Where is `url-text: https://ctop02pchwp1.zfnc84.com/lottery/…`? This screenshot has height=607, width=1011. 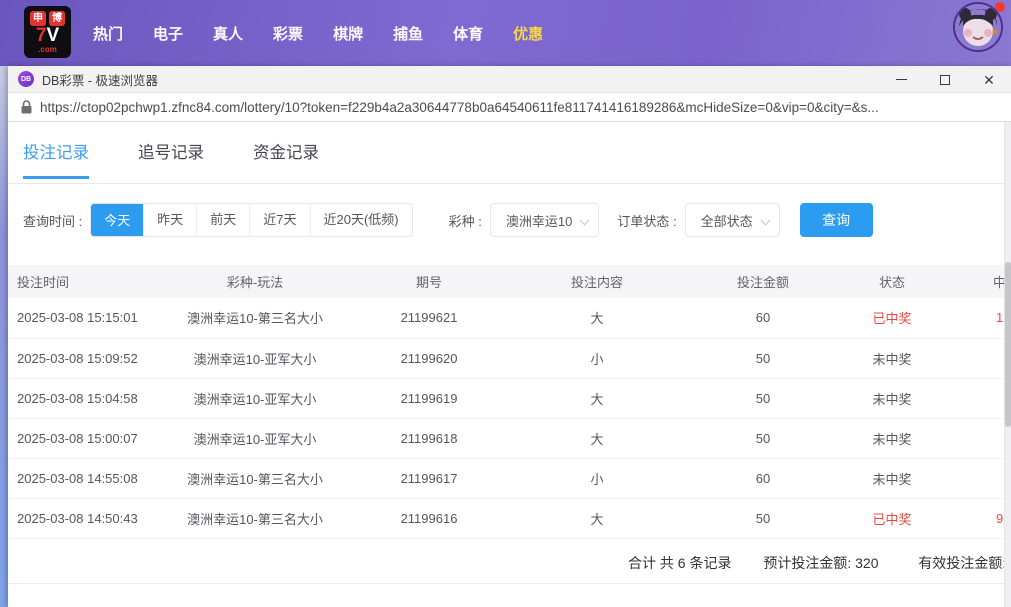
url-text: https://ctop02pchwp1.zfnc84.com/lottery/… is located at coordinates (459, 107).